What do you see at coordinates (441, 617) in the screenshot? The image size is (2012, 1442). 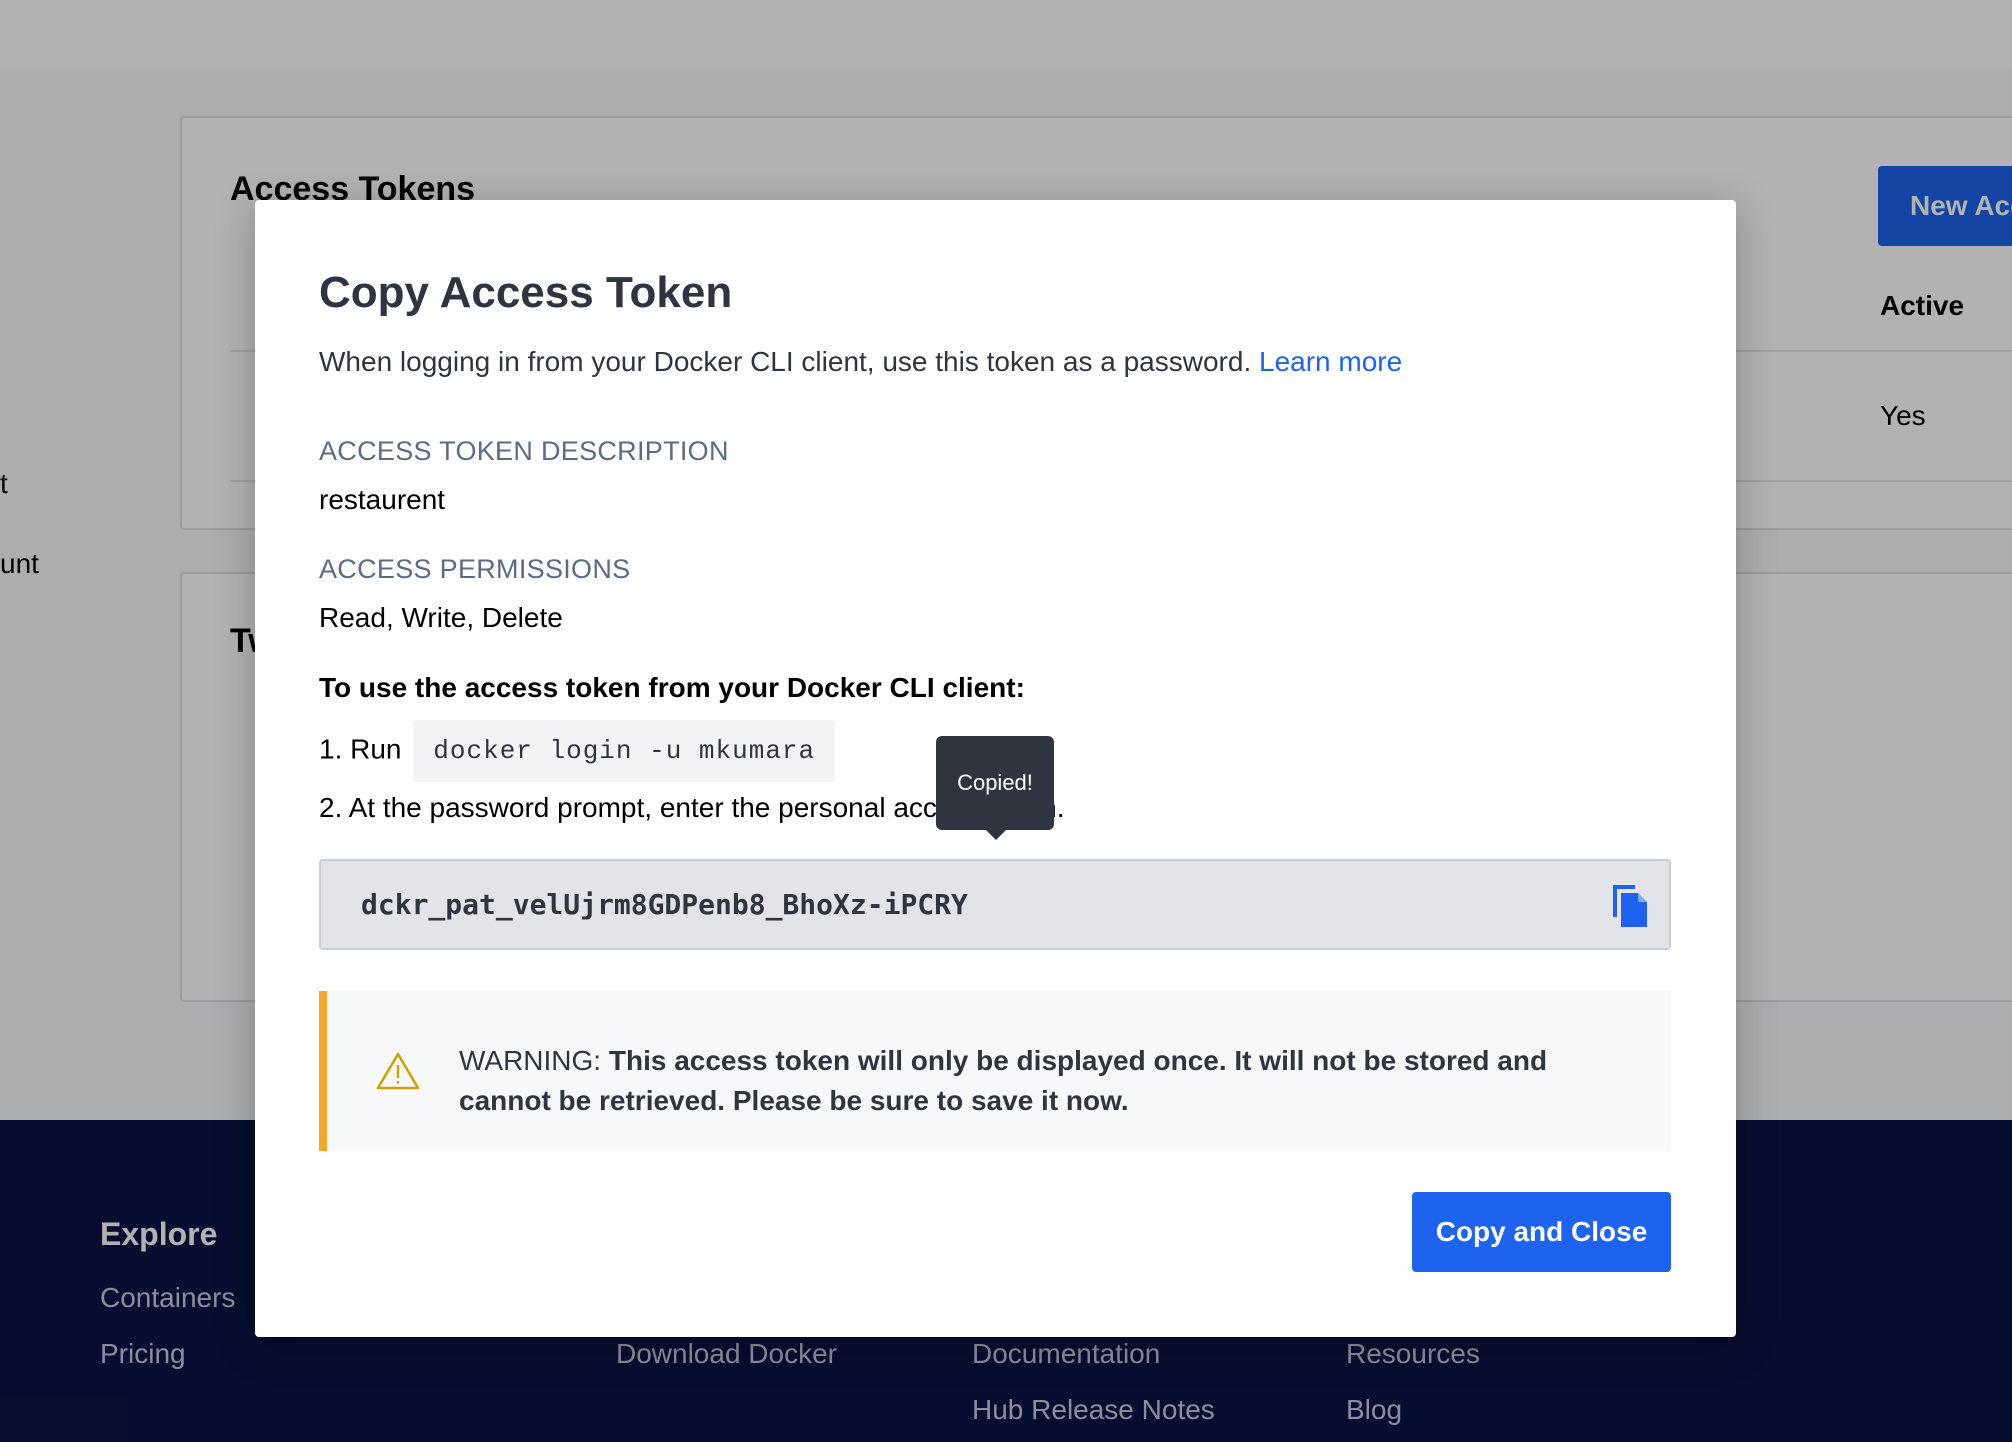 I see `permissions-value: Read, Write, Delete` at bounding box center [441, 617].